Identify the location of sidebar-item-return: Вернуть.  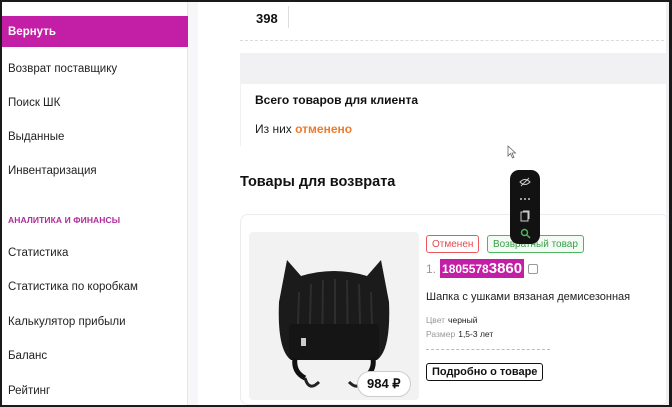
(95, 31).